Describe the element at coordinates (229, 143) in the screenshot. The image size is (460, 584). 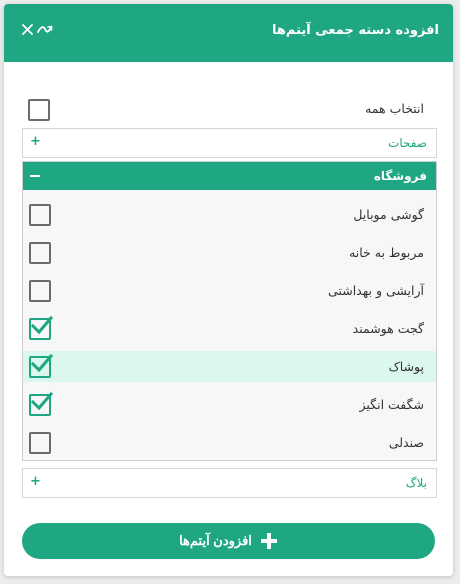
I see `panel-pages-header: + صفحات` at that location.